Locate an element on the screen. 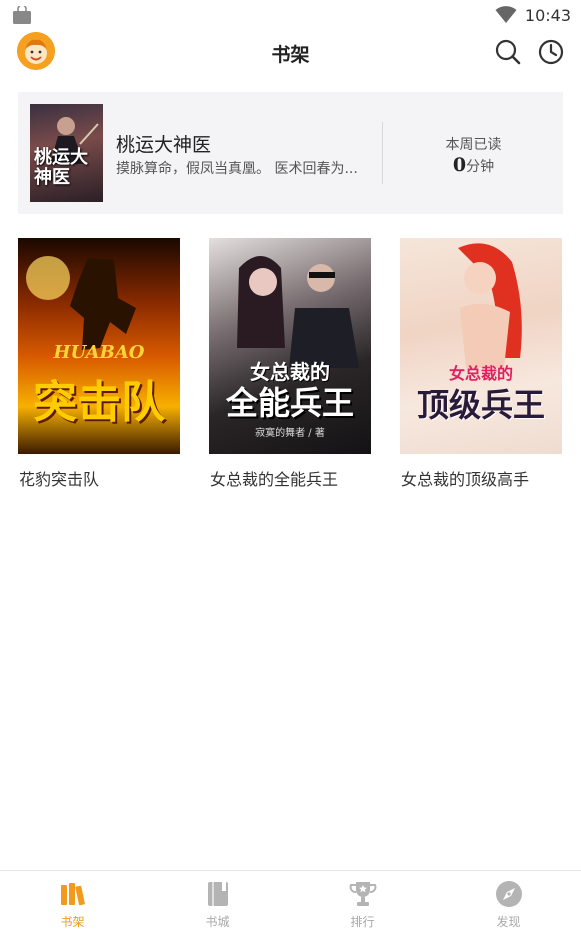  history-clock-icon is located at coordinates (551, 52).